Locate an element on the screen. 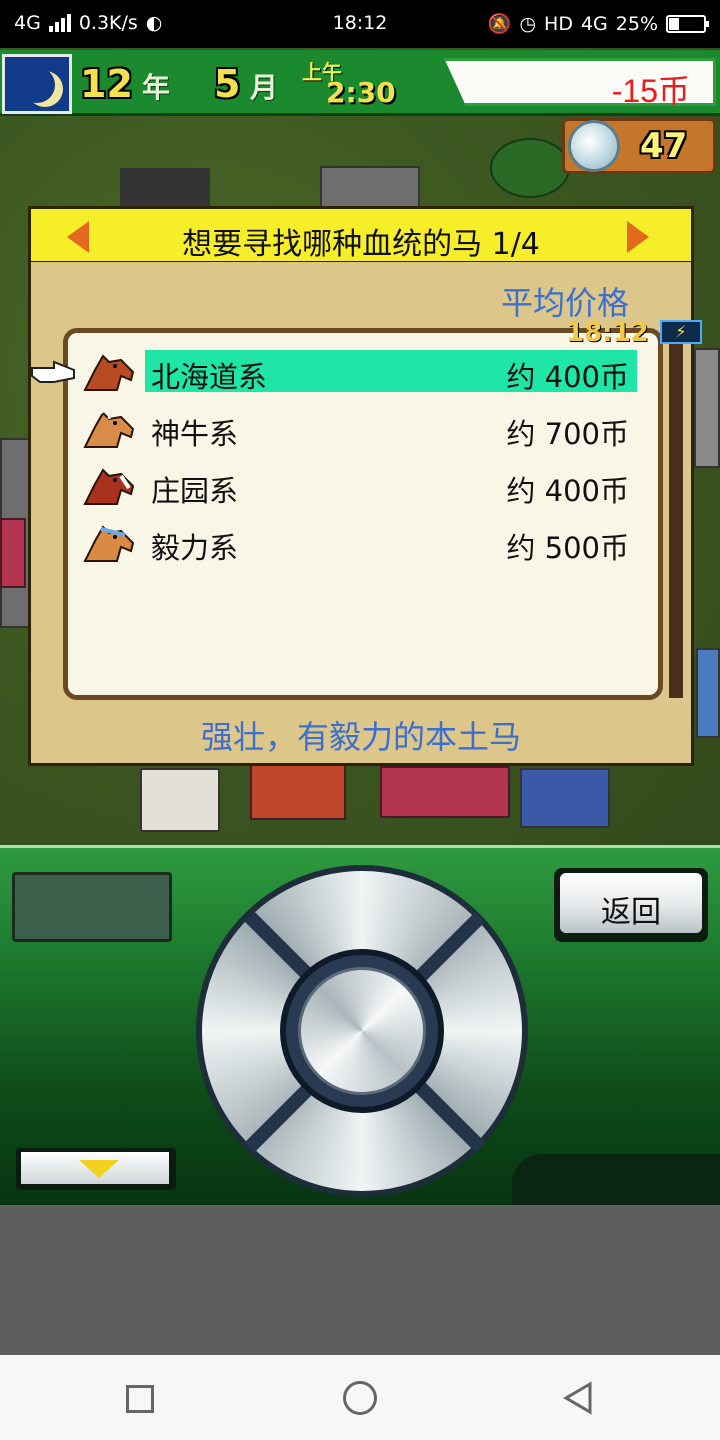 The image size is (720, 1440). back-button-face: 返回 is located at coordinates (631, 903).